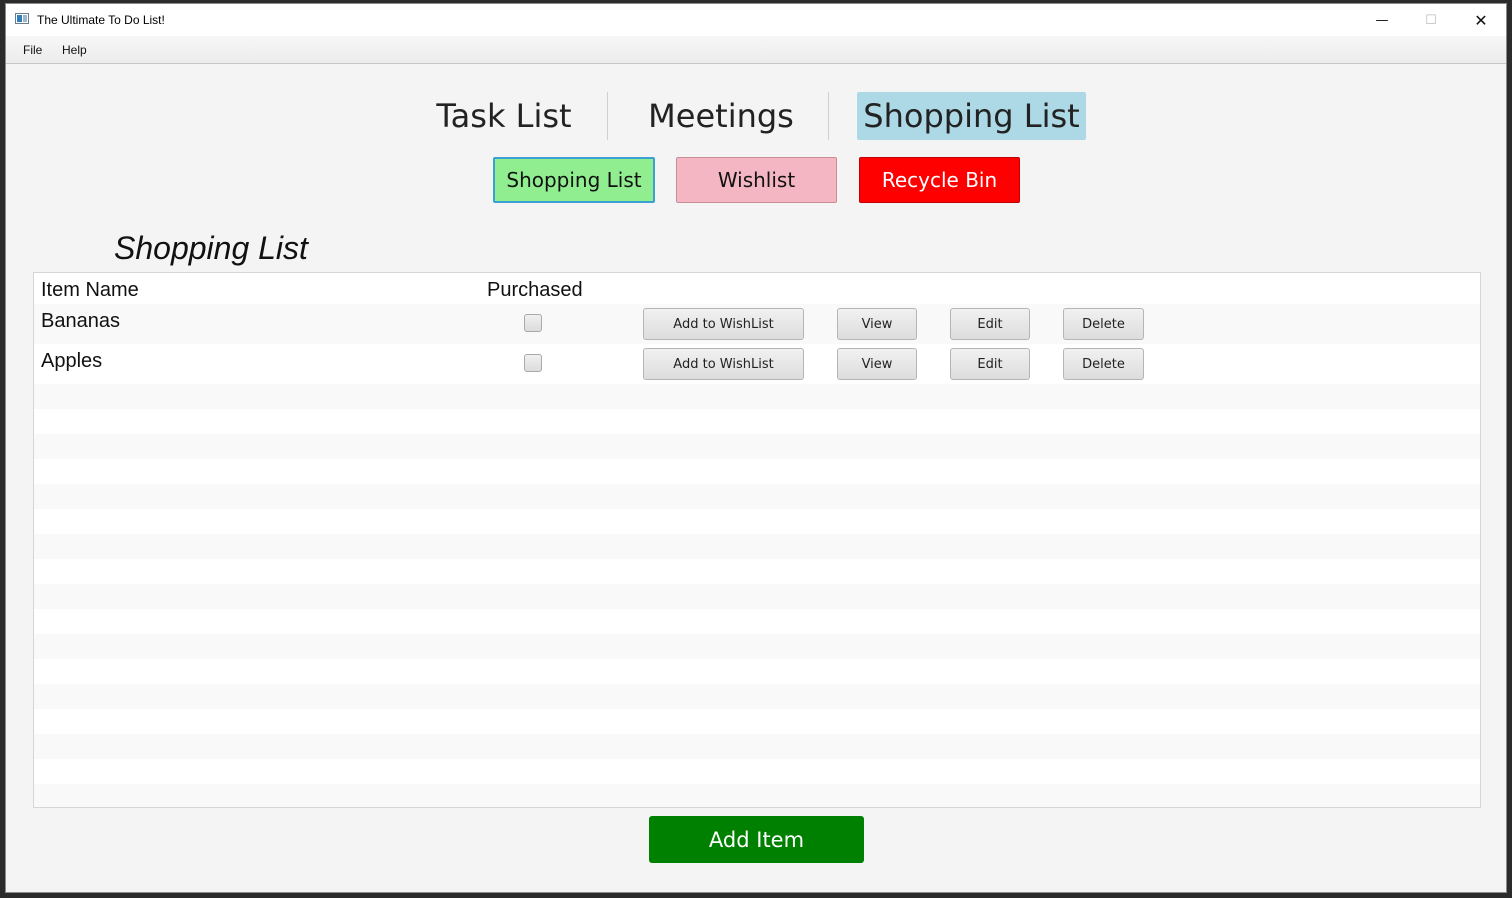  Describe the element at coordinates (721, 116) in the screenshot. I see `tab-meetings: Meetings` at that location.